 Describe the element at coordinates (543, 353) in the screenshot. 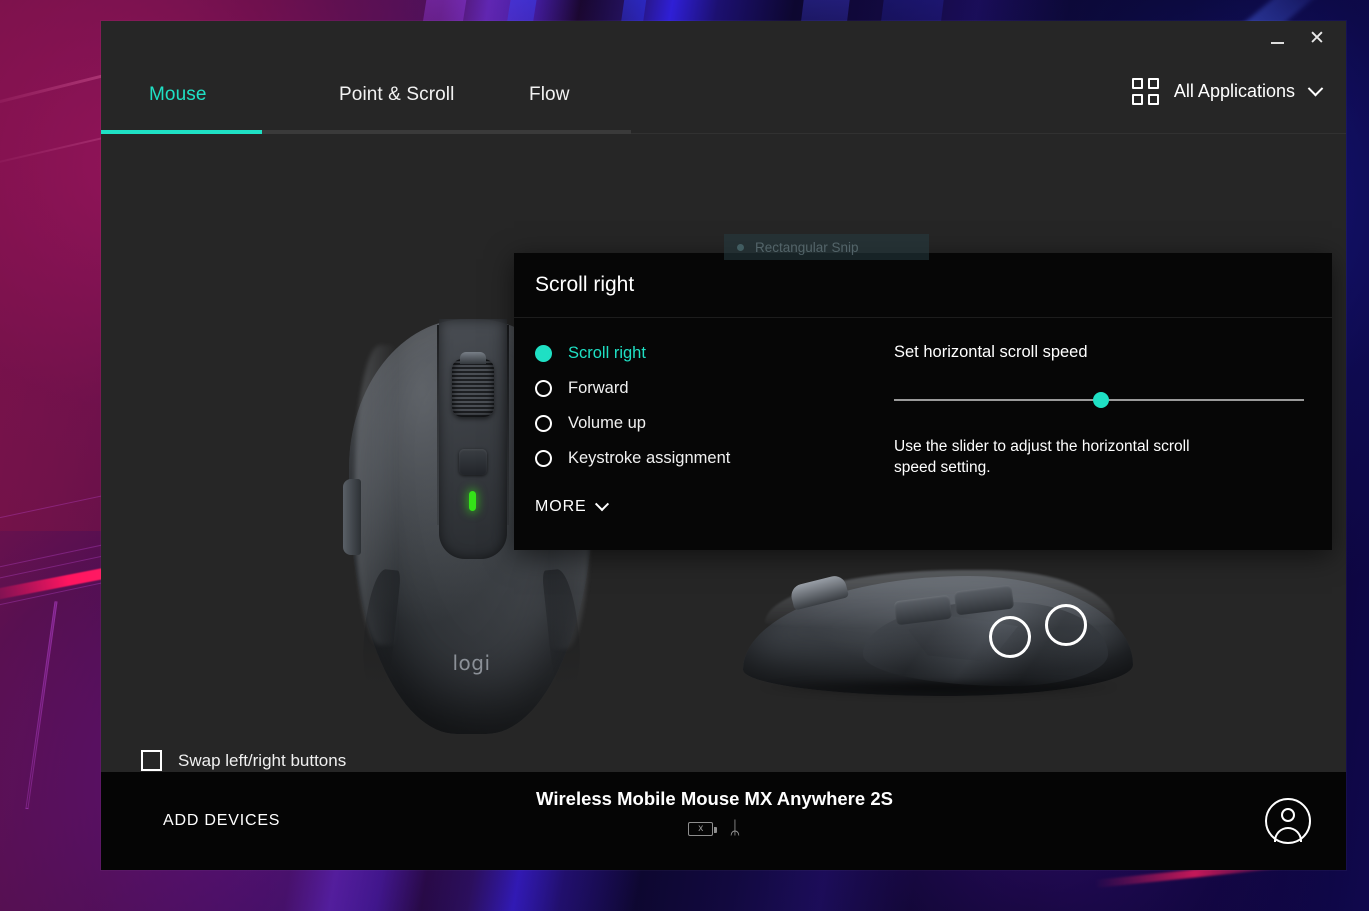

I see `radio-scroll-right` at that location.